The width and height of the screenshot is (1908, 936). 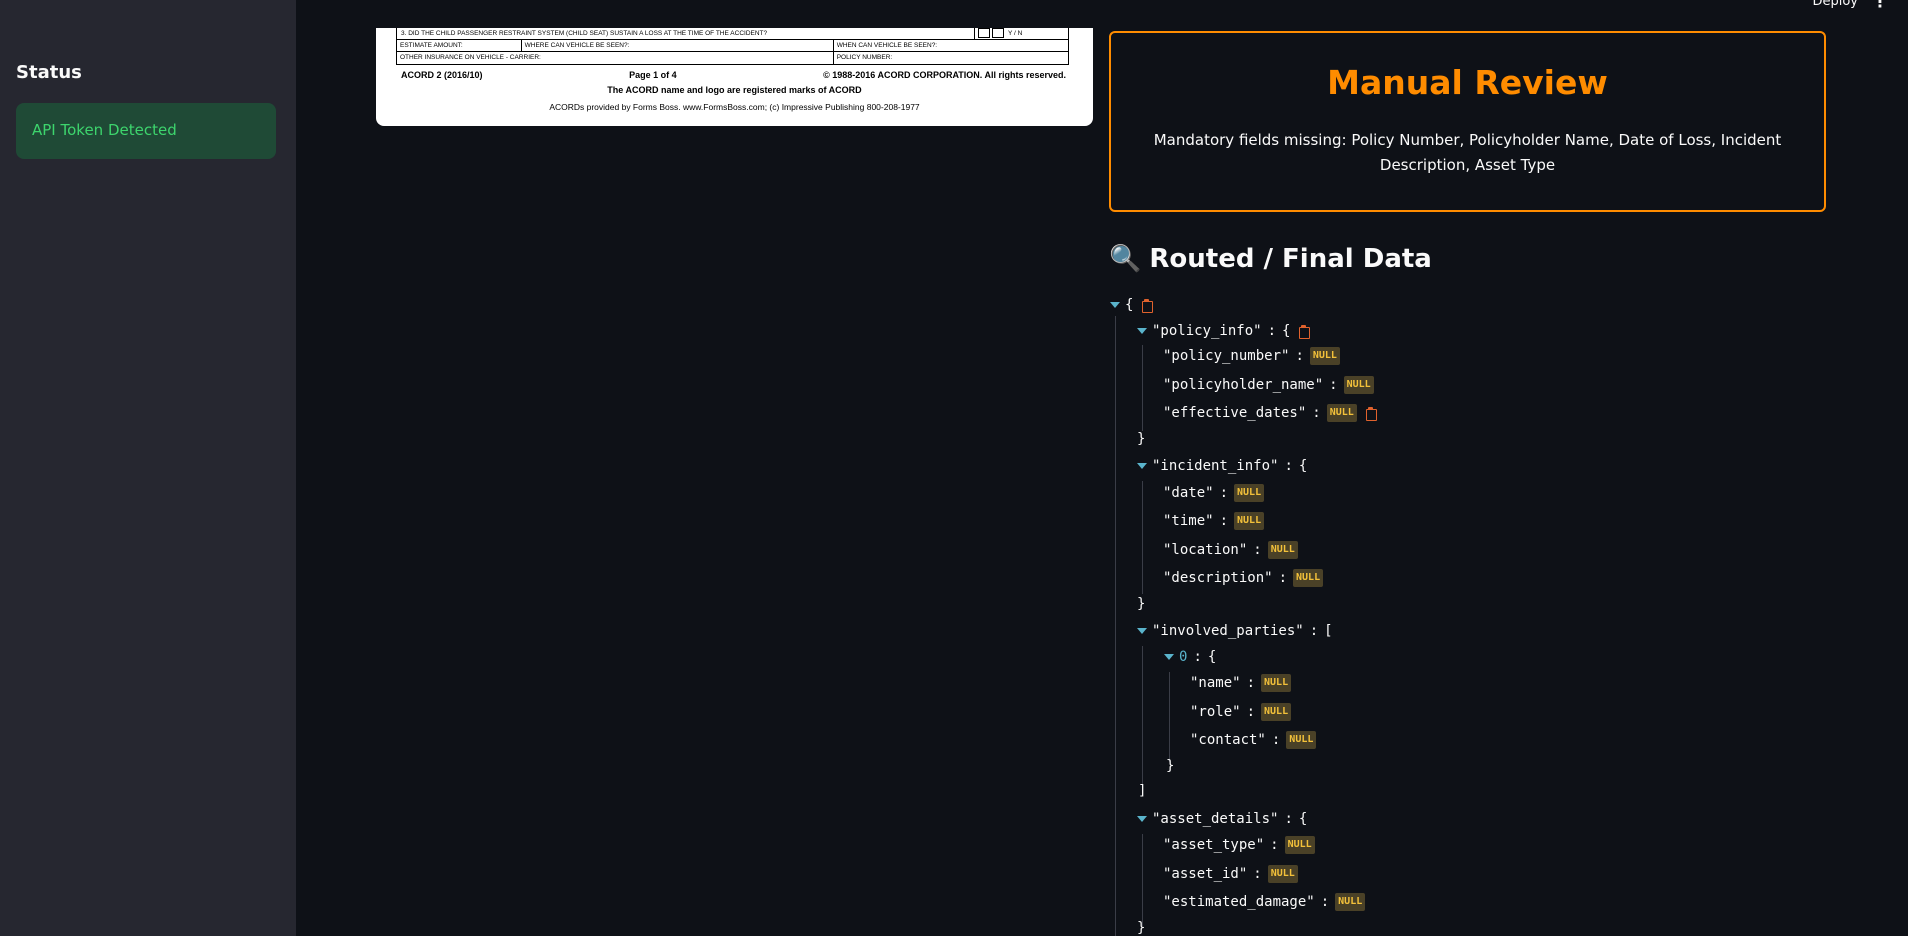 I want to click on json-effective-dates-line: "effective_dates" : NULL, so click(x=1270, y=413).